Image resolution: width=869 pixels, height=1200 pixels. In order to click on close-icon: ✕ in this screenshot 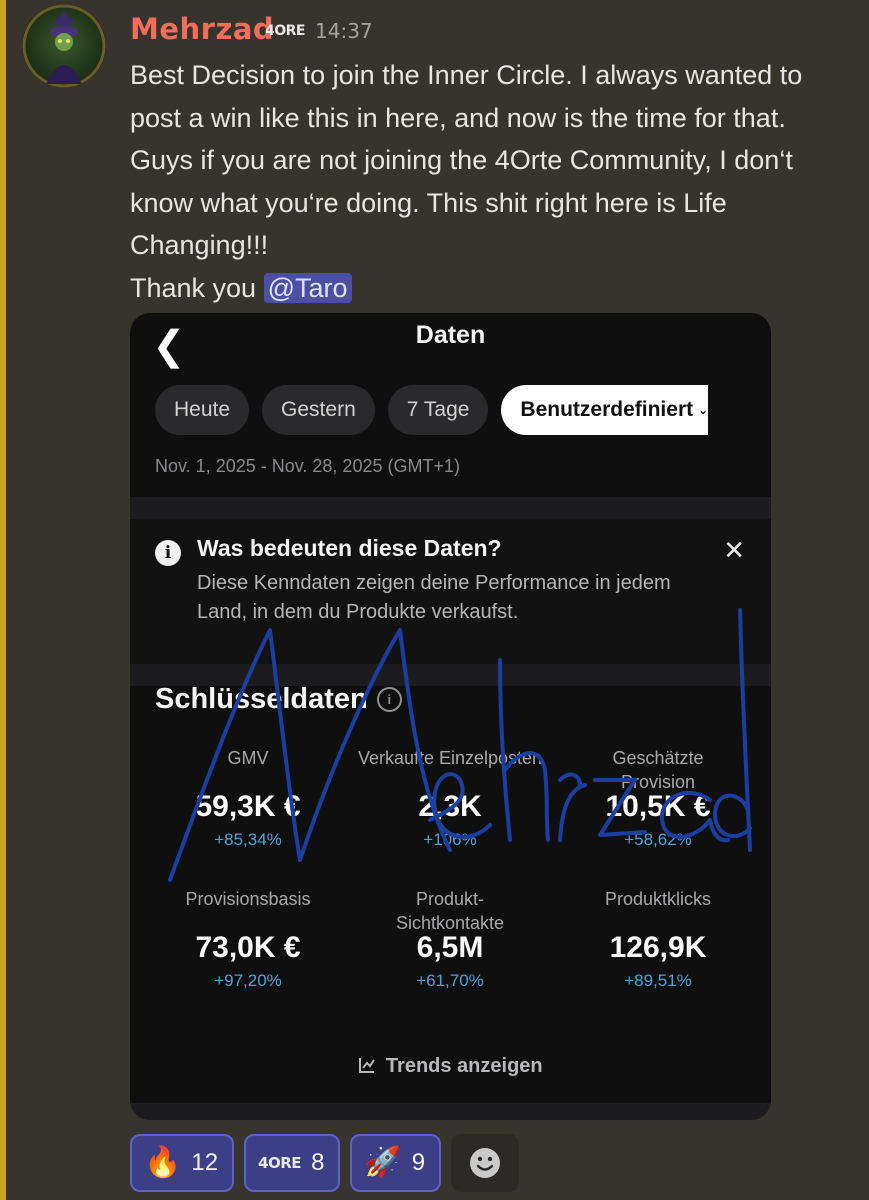, I will do `click(734, 550)`.